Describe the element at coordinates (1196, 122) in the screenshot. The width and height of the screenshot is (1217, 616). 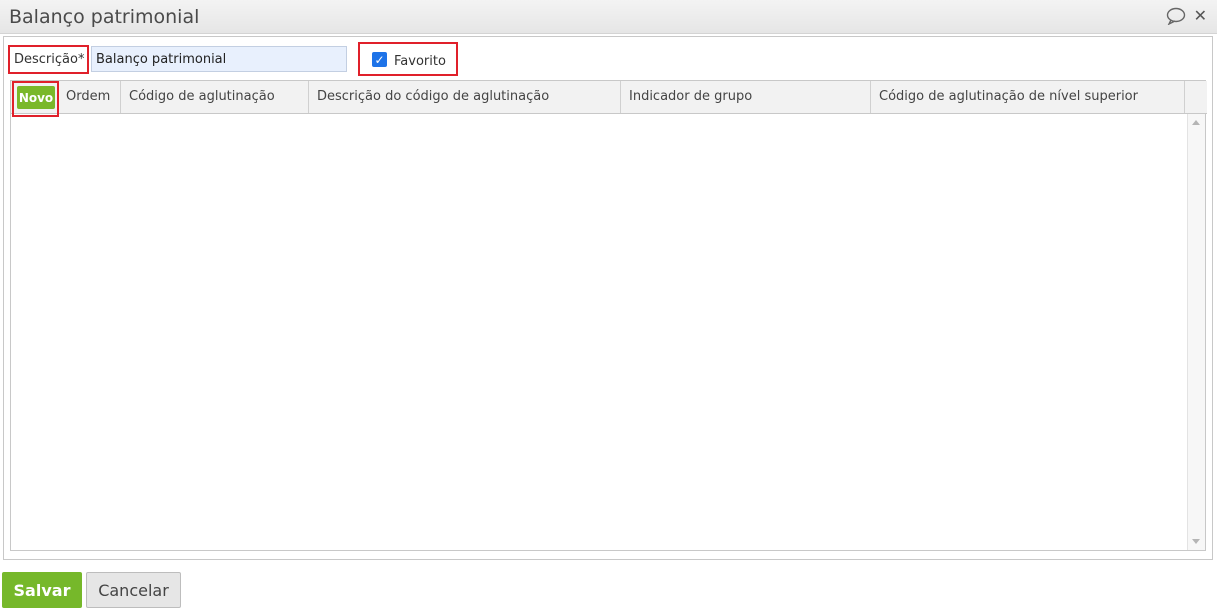
I see `scroll-up-icon` at that location.